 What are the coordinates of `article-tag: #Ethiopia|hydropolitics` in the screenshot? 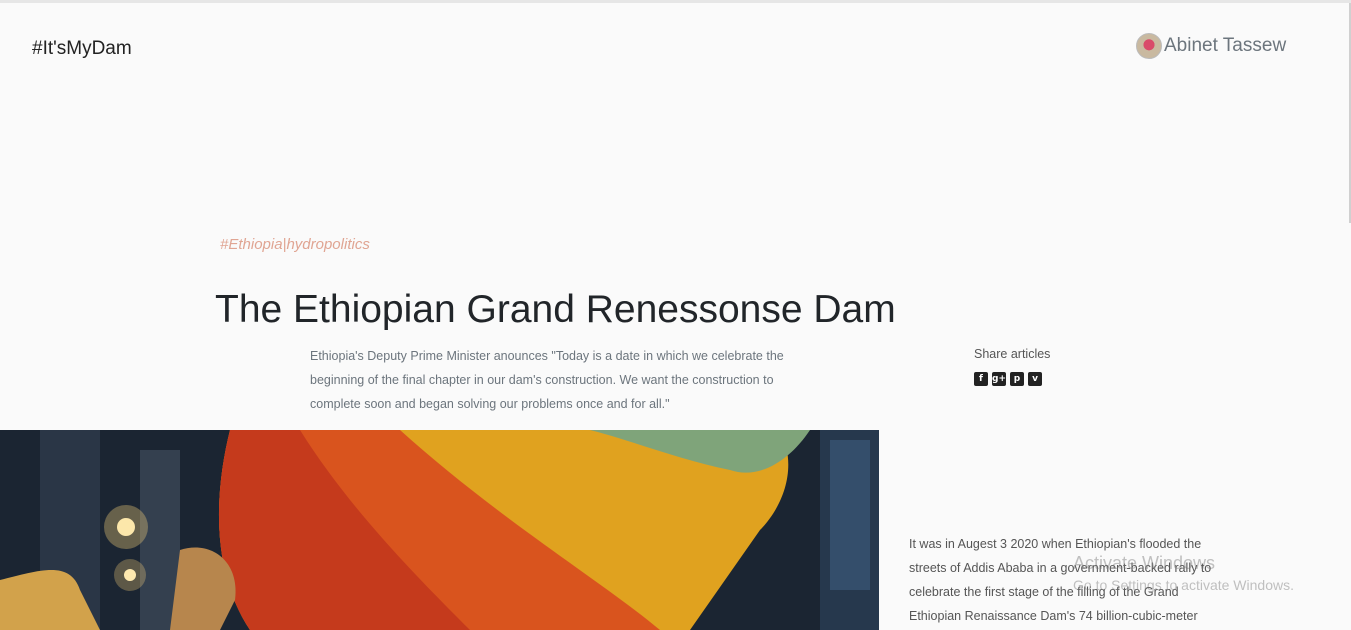 It's located at (295, 244).